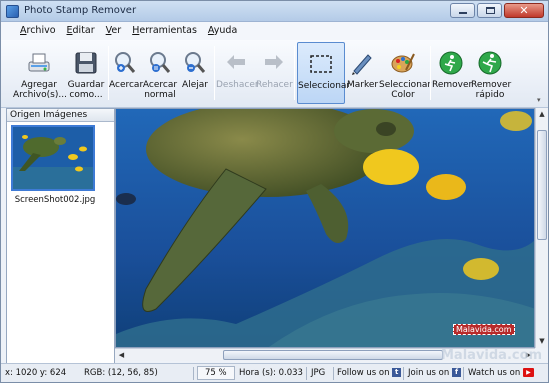 This screenshot has height=383, width=549. I want to click on selection-rectangle-icon, so click(321, 64).